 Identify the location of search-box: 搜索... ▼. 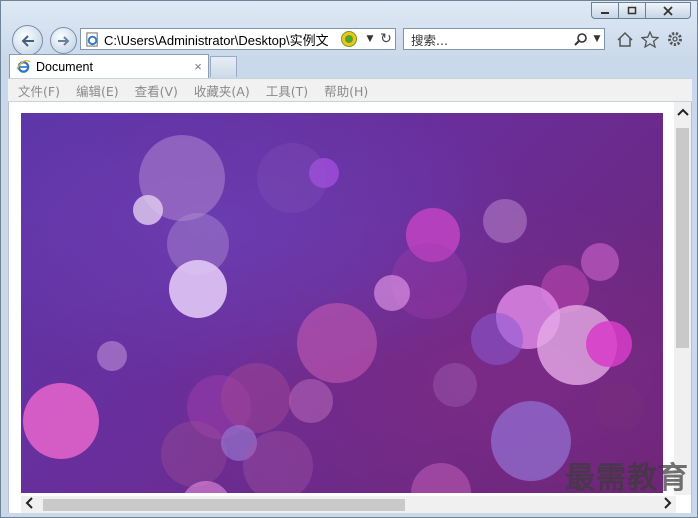
(504, 39).